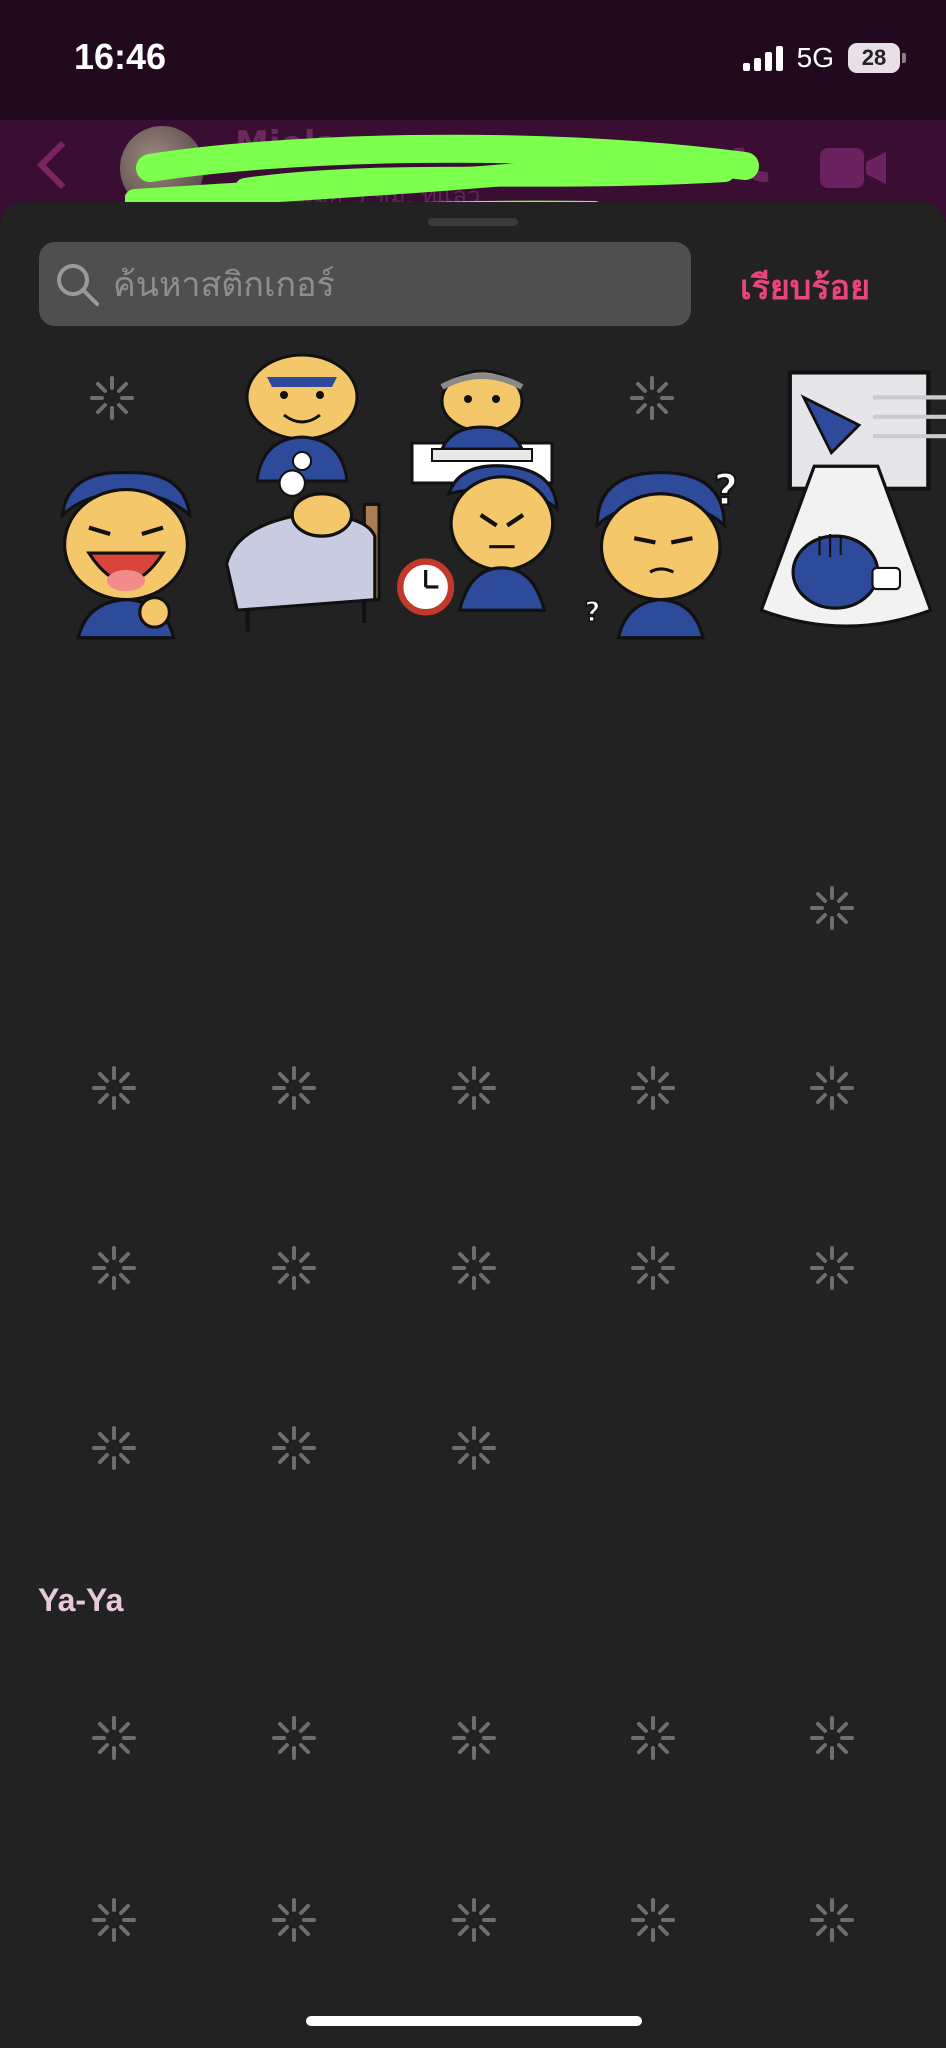 The width and height of the screenshot is (946, 2048). What do you see at coordinates (120, 56) in the screenshot?
I see `status-time: 16:46` at bounding box center [120, 56].